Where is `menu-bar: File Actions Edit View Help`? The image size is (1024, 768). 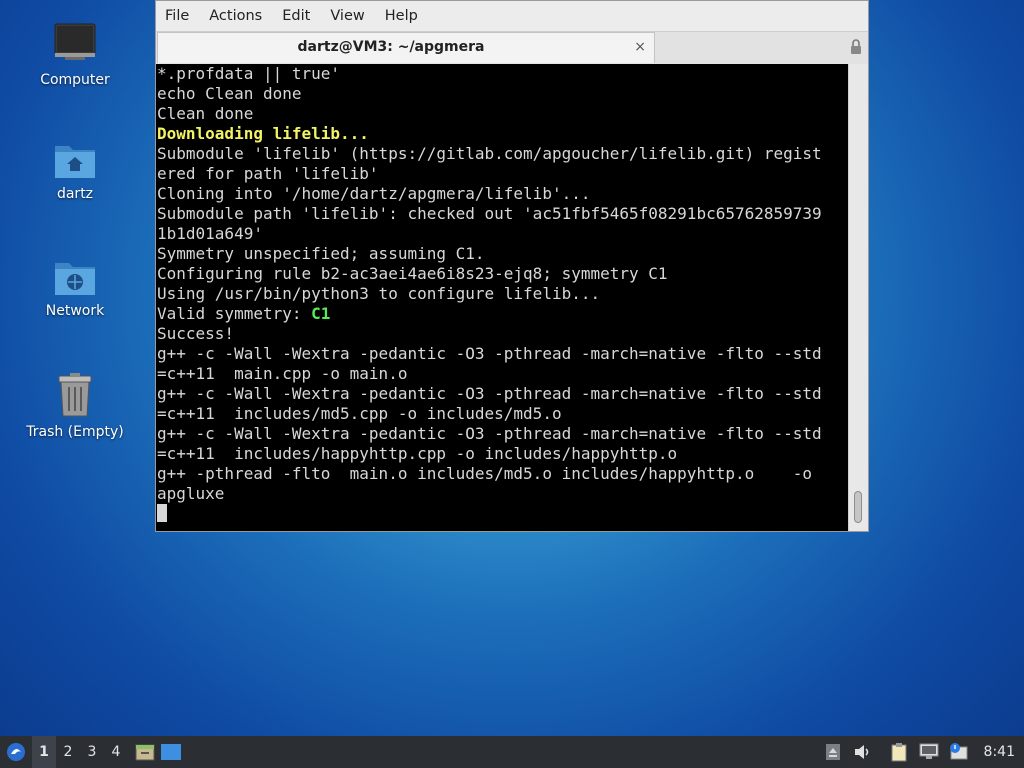
menu-bar: File Actions Edit View Help is located at coordinates (512, 16).